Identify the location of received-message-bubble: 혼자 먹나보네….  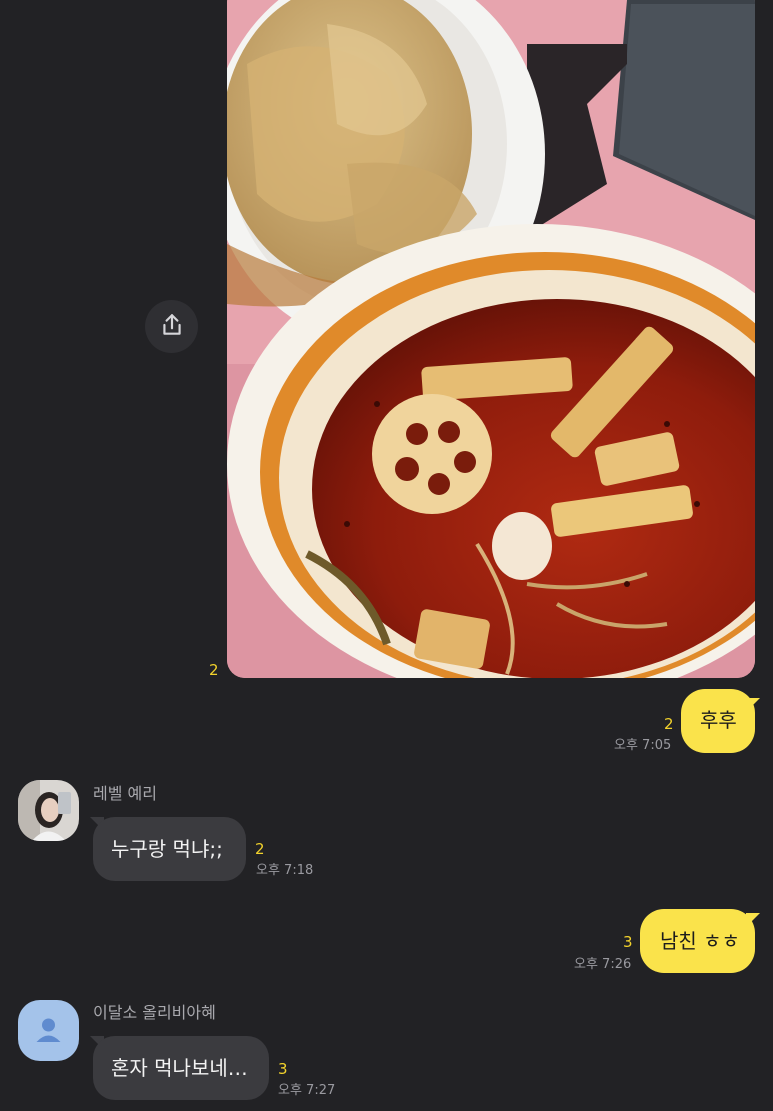
(181, 1068).